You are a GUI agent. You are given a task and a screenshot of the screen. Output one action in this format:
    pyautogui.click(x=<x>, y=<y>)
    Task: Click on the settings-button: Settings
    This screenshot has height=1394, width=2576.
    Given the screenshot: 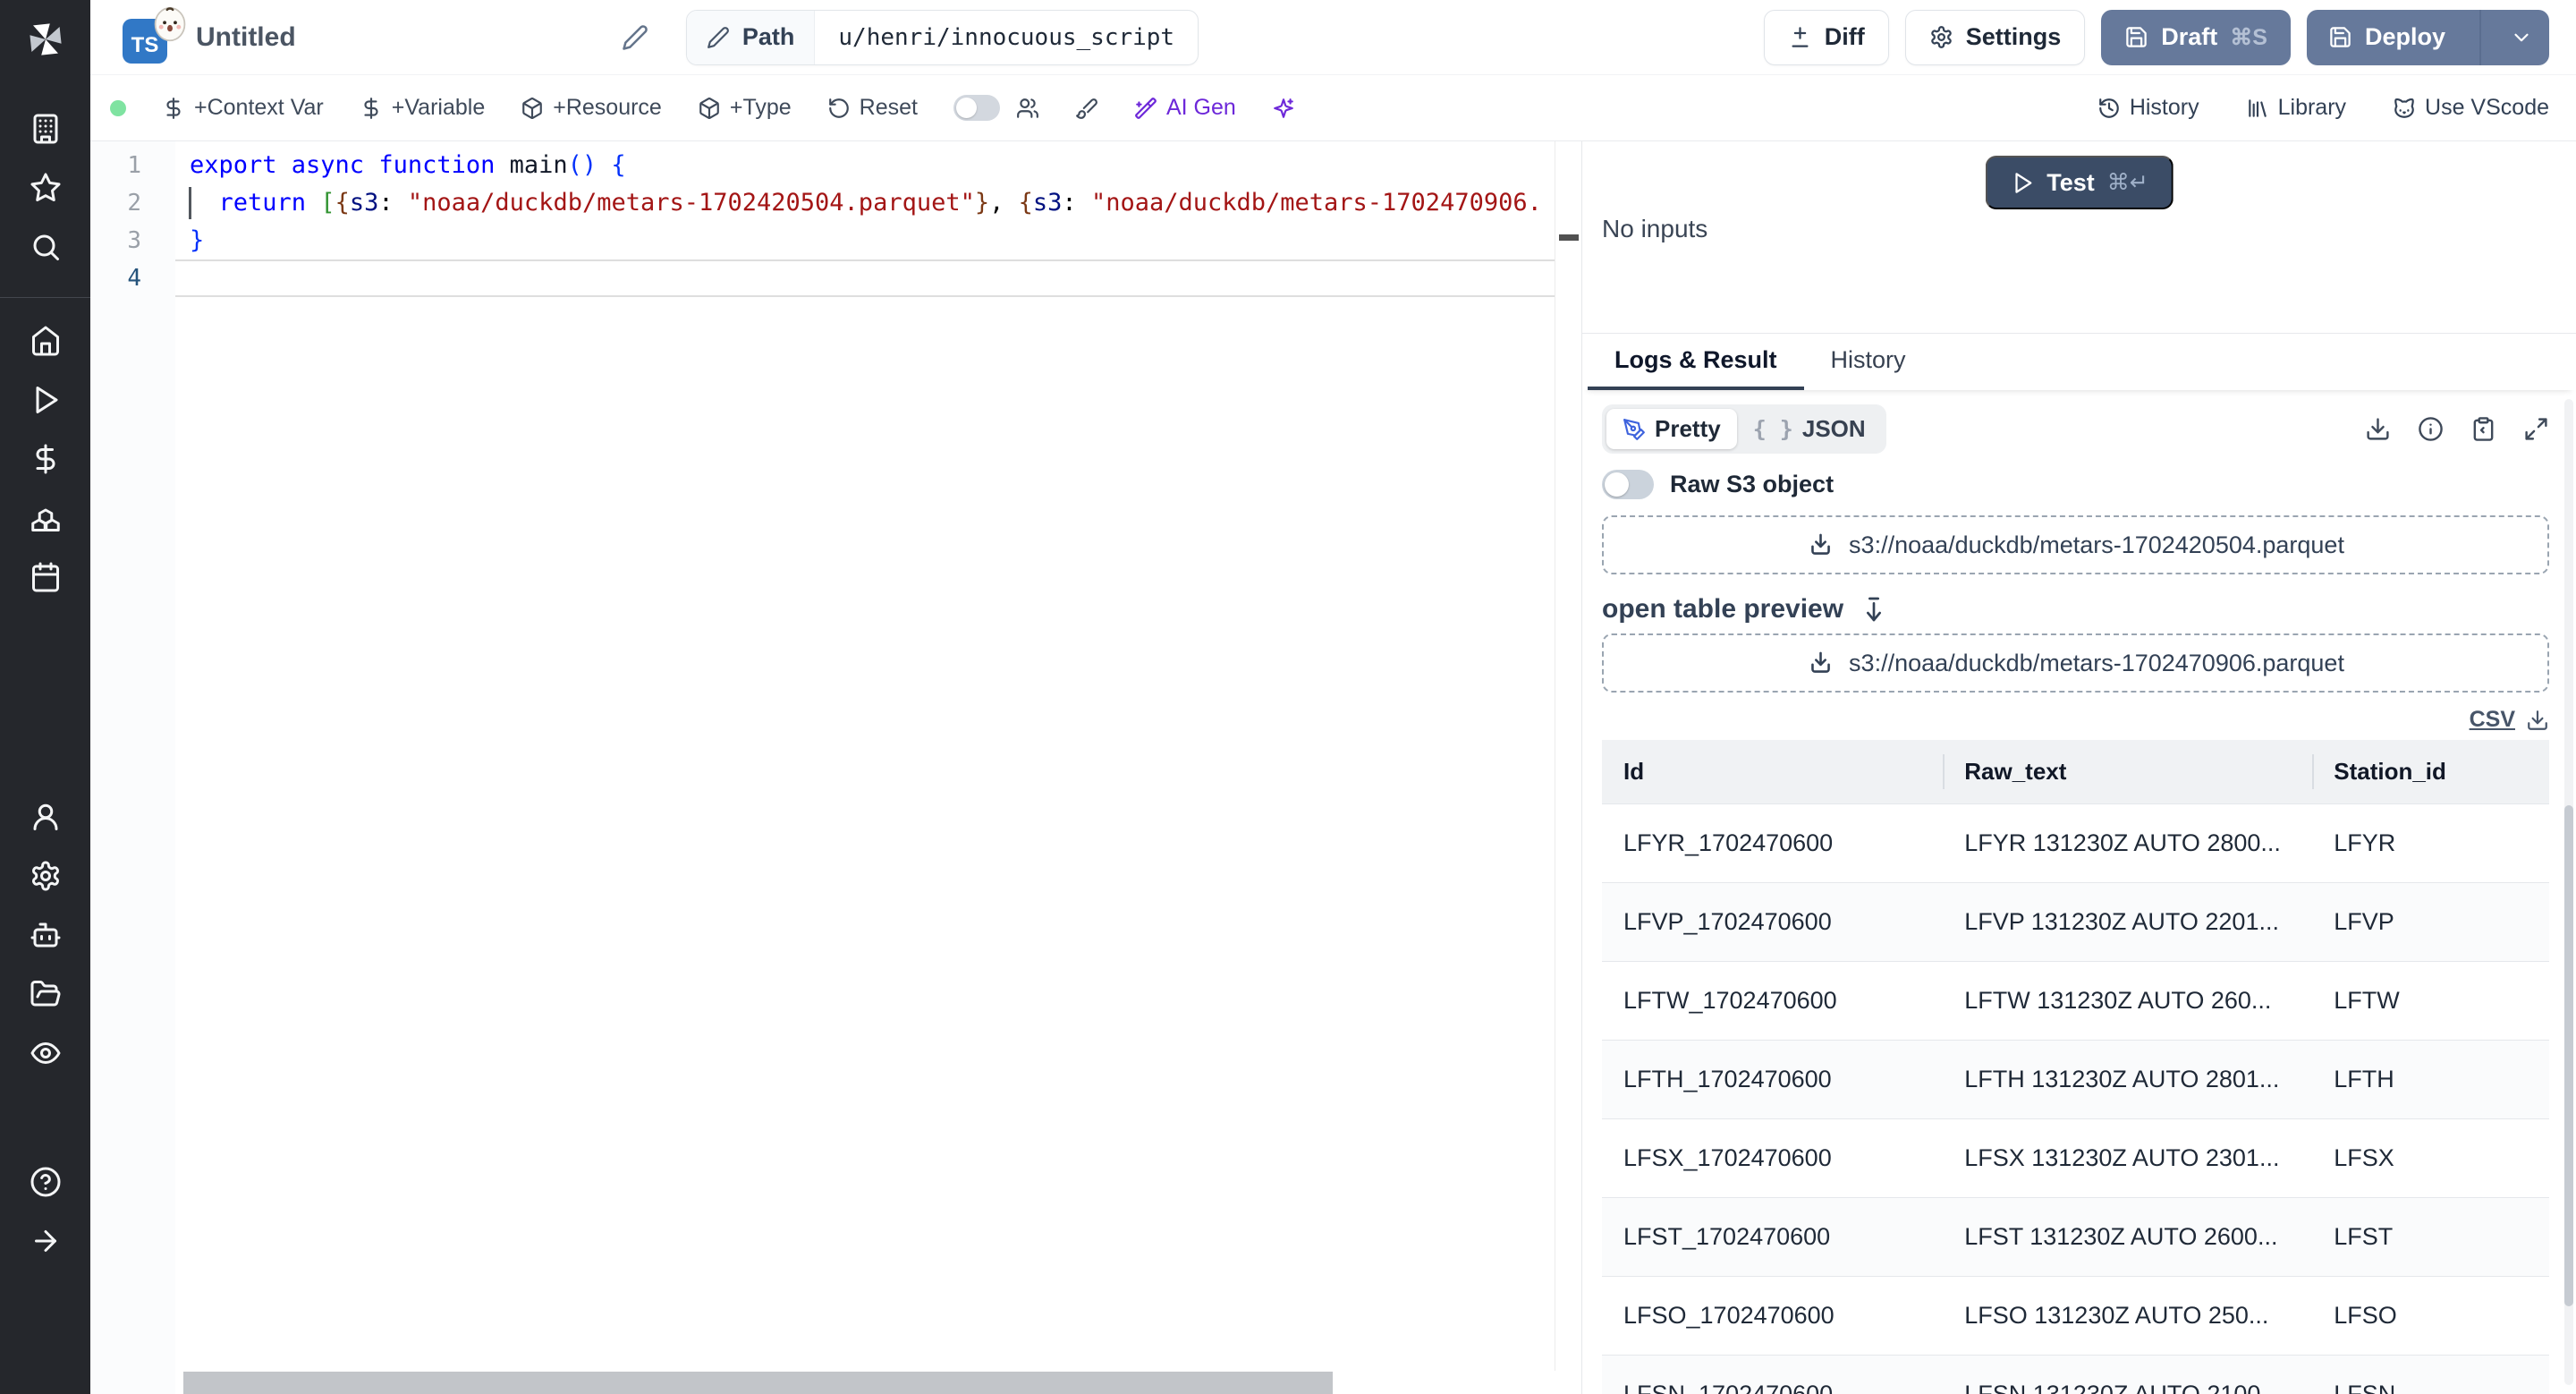 What is the action you would take?
    pyautogui.click(x=1995, y=37)
    